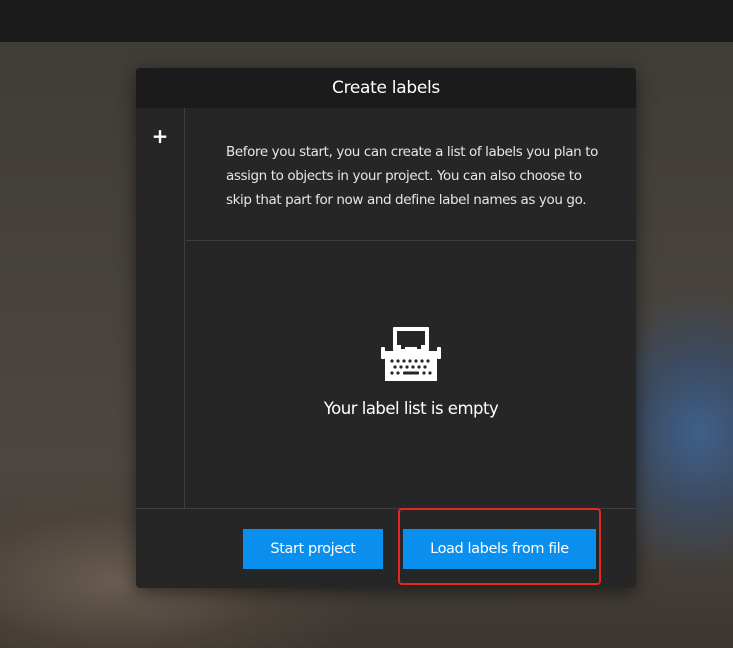 The height and width of the screenshot is (648, 733). Describe the element at coordinates (499, 549) in the screenshot. I see `load-labels-button: Load labels from file` at that location.